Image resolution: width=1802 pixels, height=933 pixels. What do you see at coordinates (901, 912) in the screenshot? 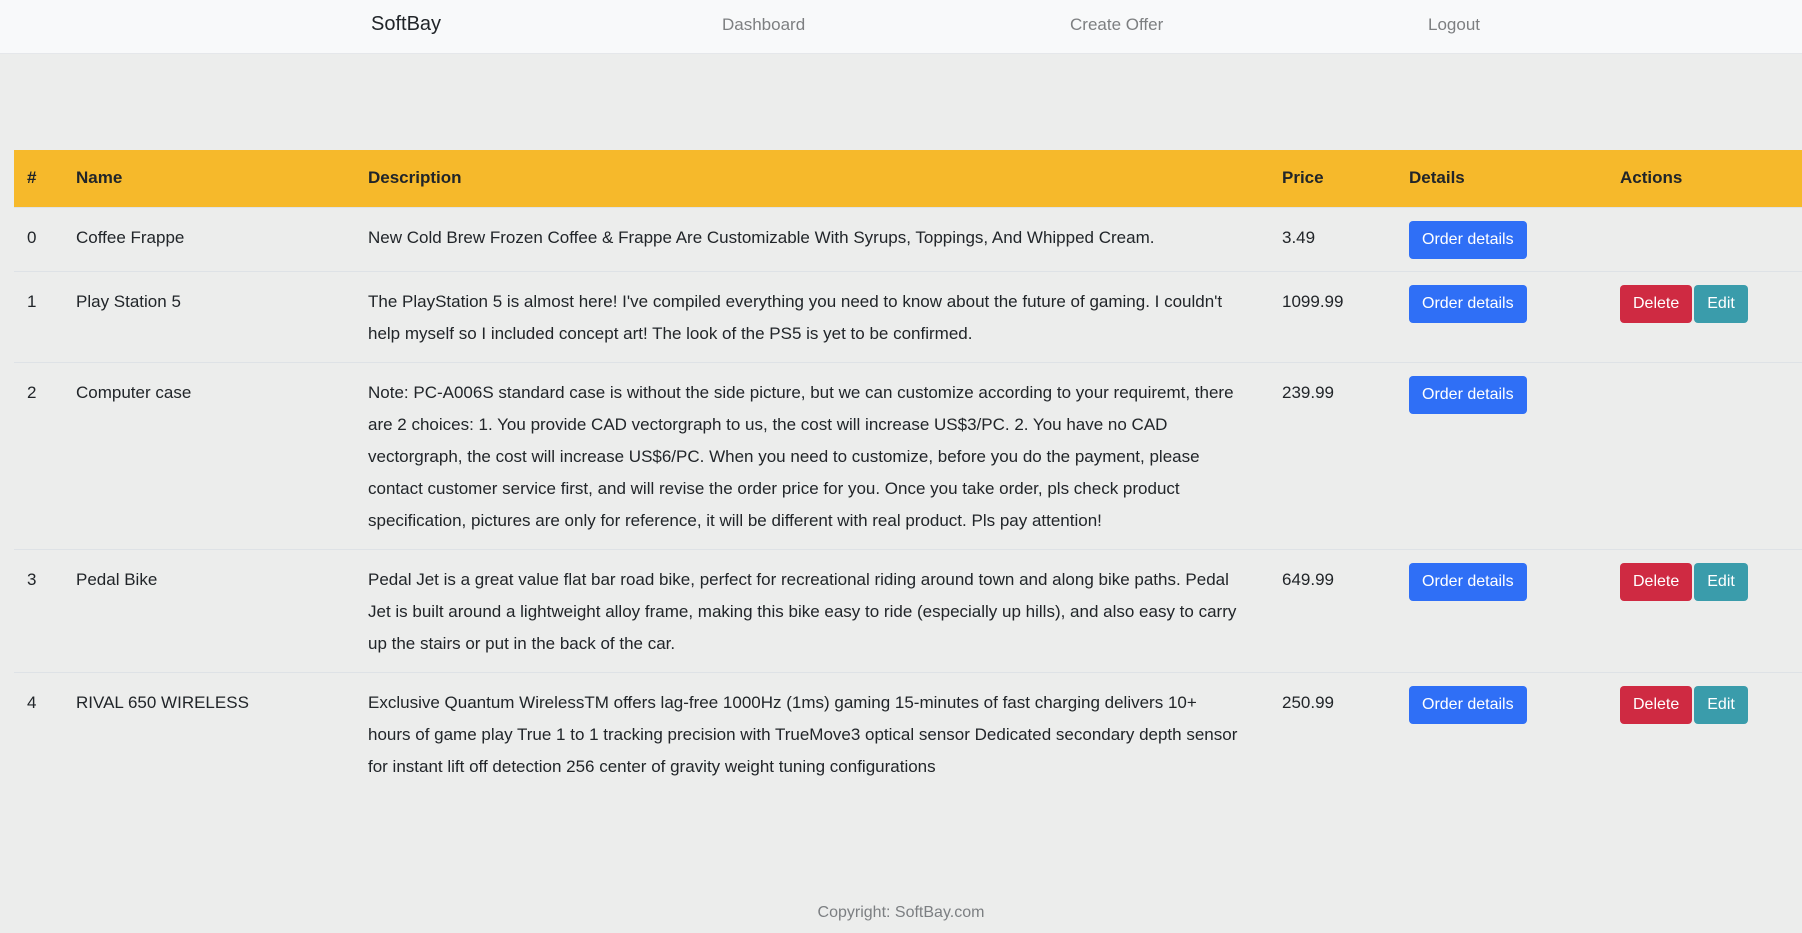
I see `footer-copyright: Copyright: SoftBay.com` at bounding box center [901, 912].